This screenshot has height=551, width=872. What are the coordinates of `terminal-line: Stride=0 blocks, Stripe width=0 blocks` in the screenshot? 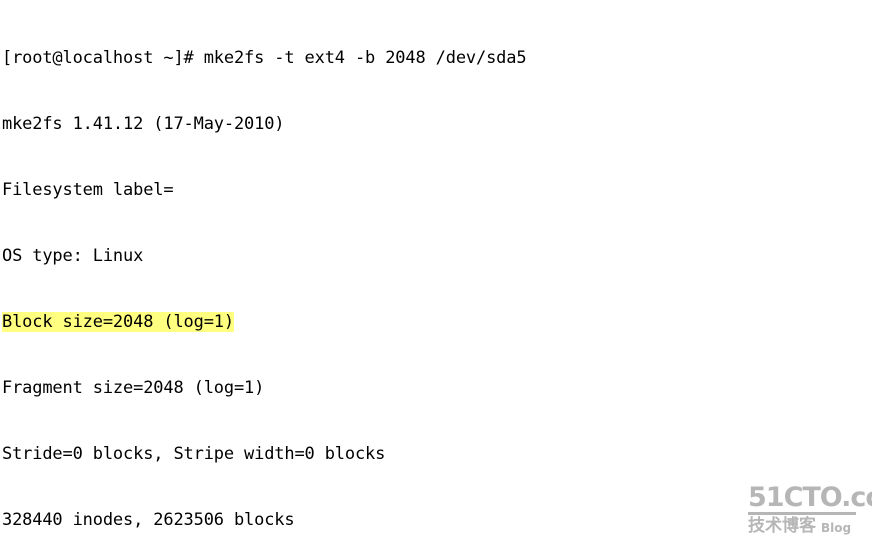 It's located at (194, 454).